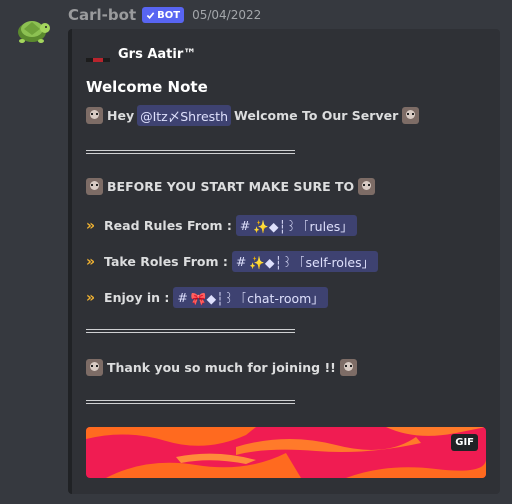 The width and height of the screenshot is (512, 504). What do you see at coordinates (137, 297) in the screenshot?
I see `enjoy-label: Enjoy in :` at bounding box center [137, 297].